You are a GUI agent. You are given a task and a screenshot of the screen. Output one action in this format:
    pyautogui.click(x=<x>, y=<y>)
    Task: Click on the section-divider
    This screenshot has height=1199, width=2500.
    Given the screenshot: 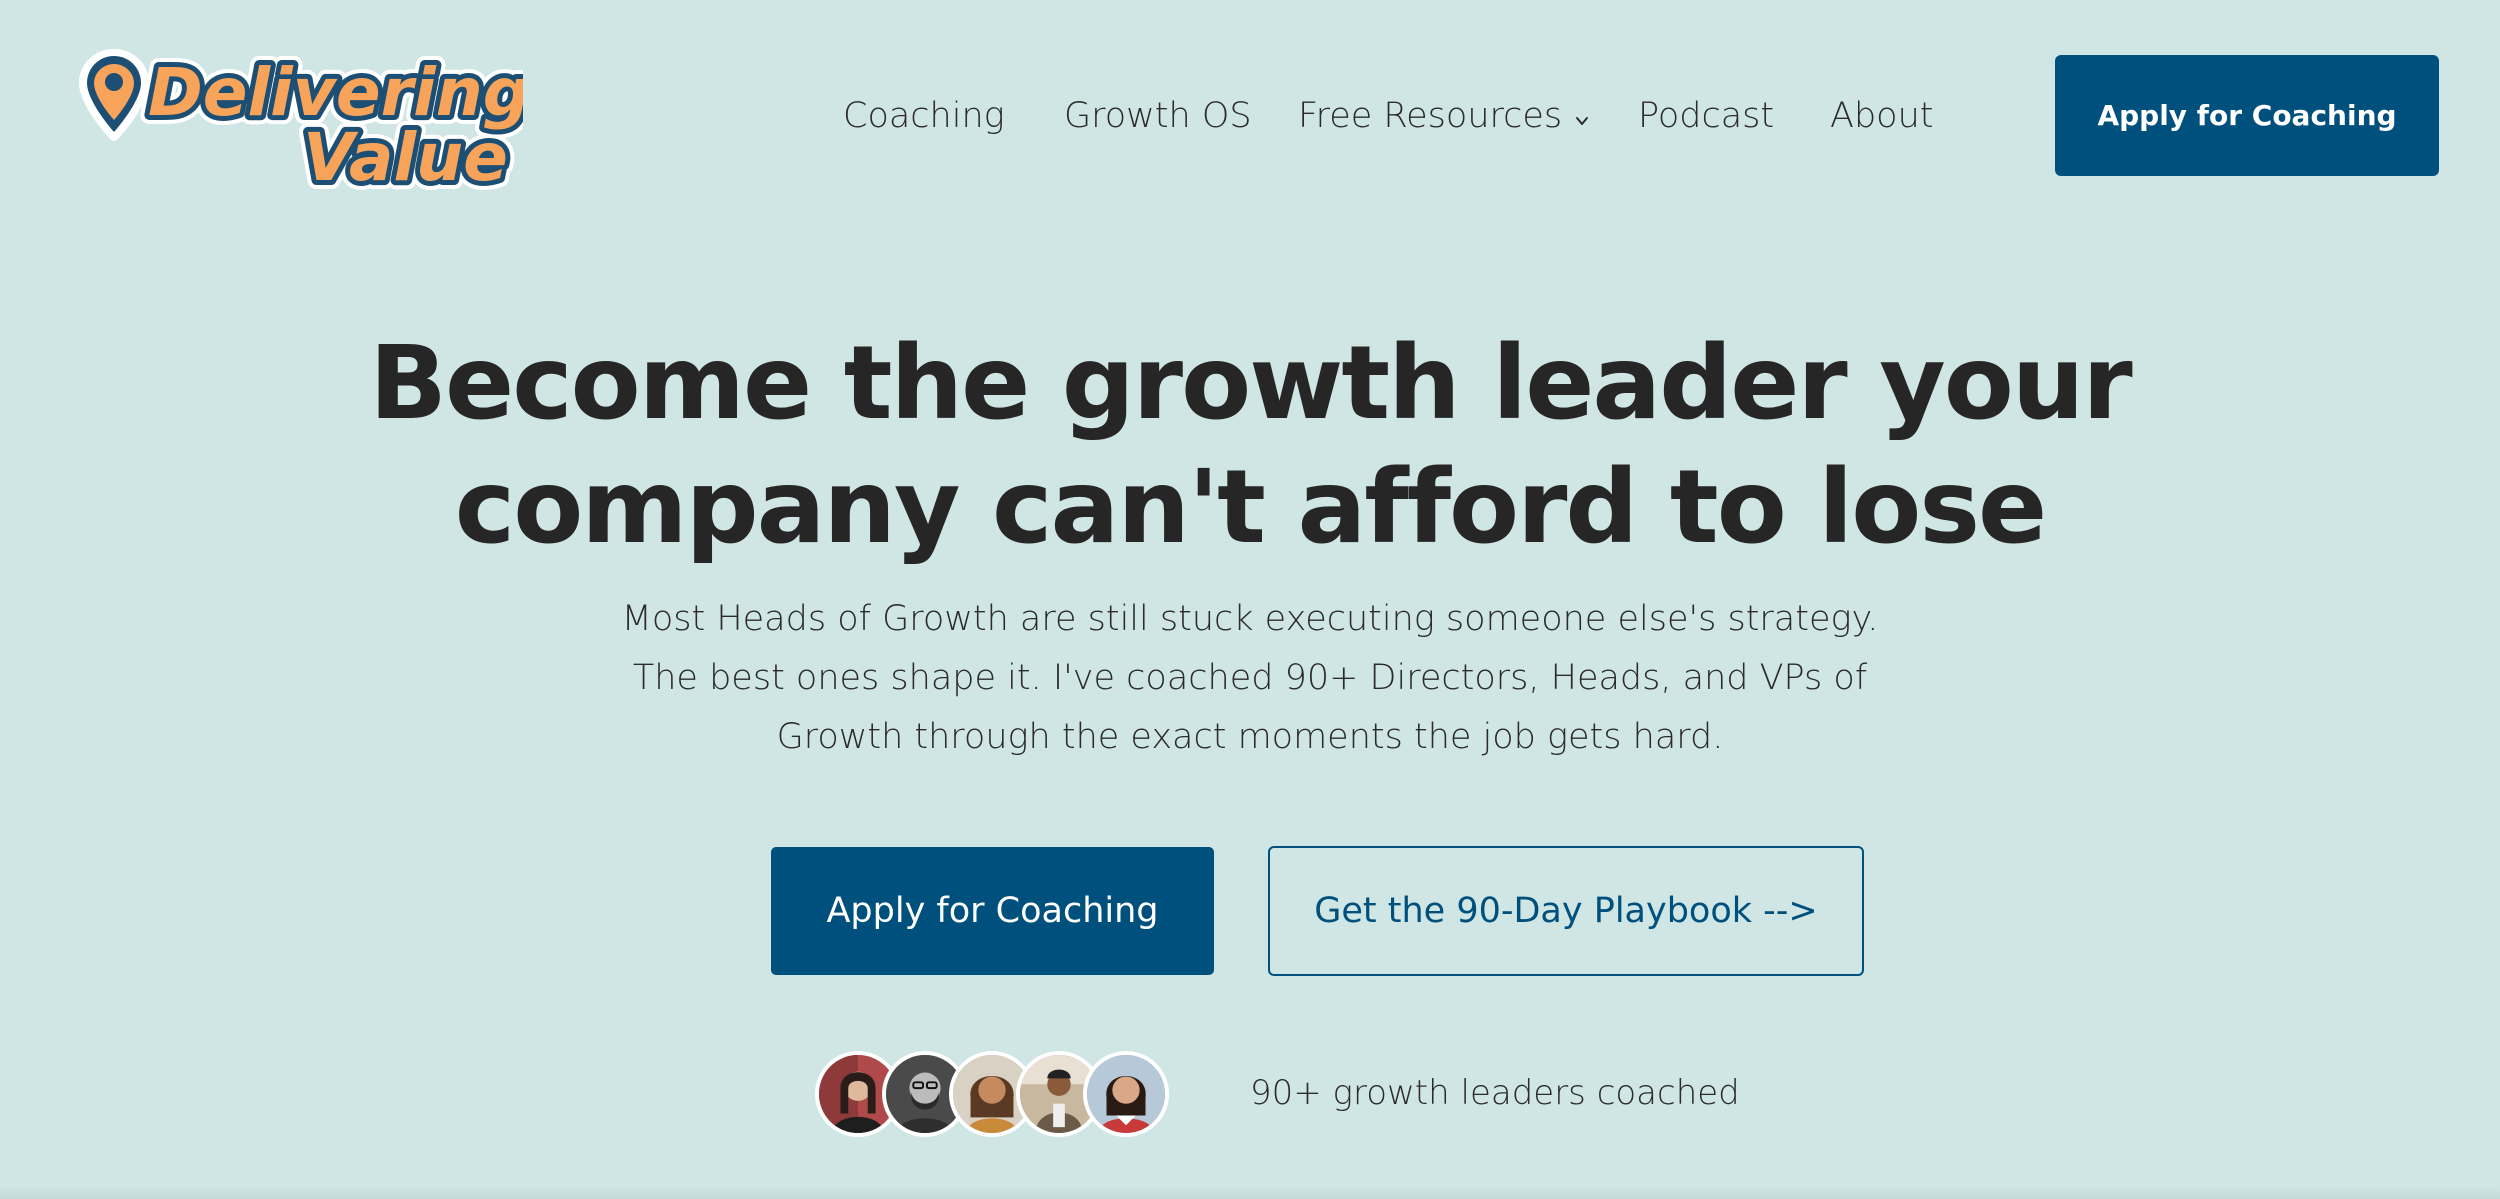 What is the action you would take?
    pyautogui.click(x=1250, y=1192)
    